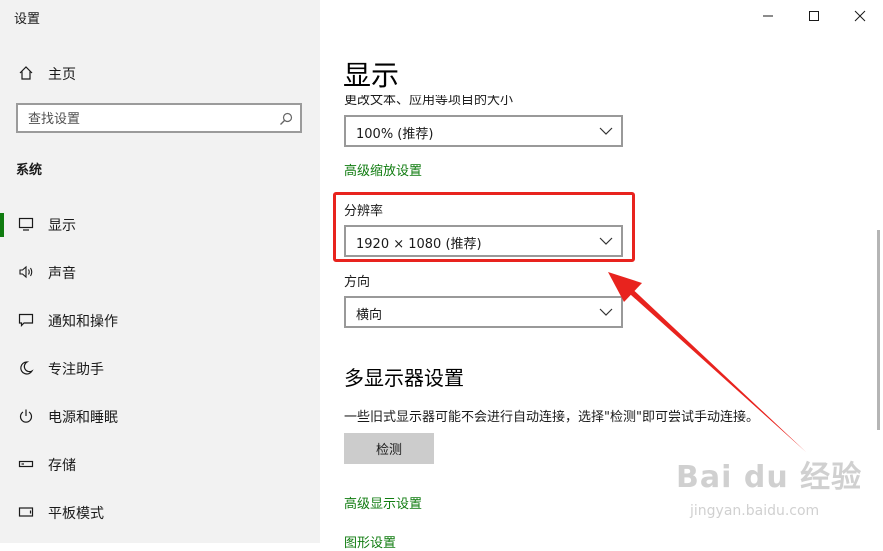  I want to click on notification-icon, so click(26, 320).